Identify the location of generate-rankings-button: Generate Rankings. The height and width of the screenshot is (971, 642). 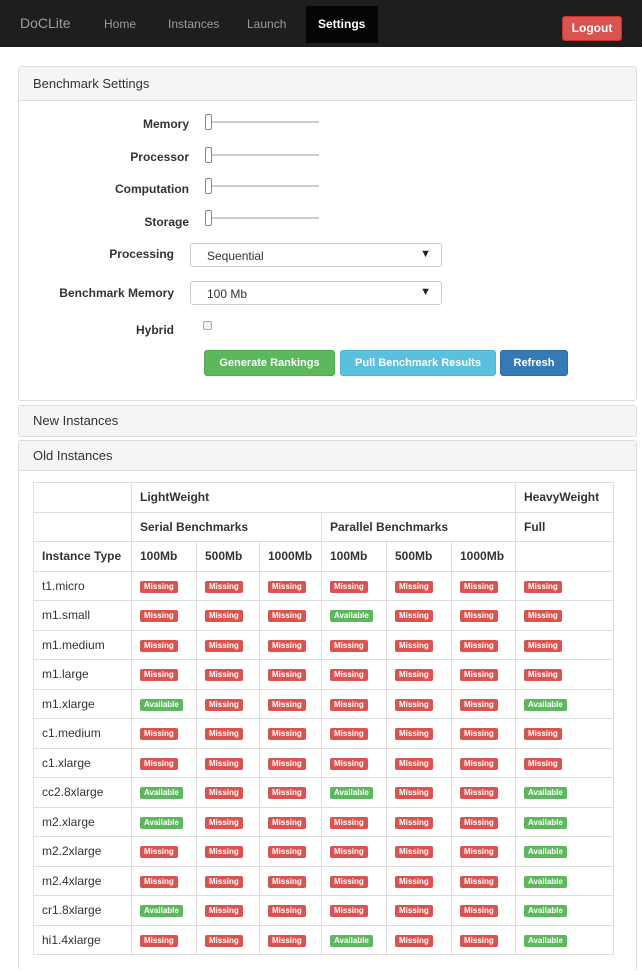
(269, 363).